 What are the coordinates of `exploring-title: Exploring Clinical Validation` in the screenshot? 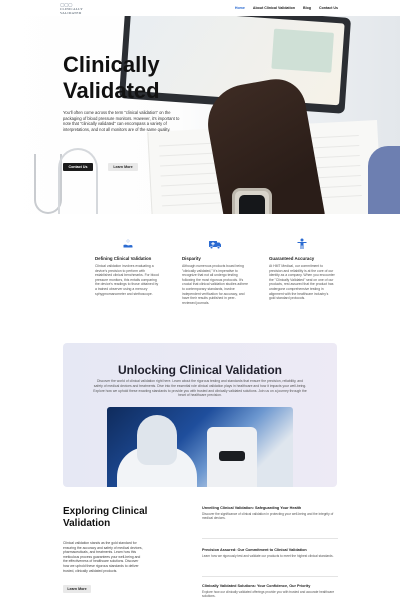 It's located at (105, 517).